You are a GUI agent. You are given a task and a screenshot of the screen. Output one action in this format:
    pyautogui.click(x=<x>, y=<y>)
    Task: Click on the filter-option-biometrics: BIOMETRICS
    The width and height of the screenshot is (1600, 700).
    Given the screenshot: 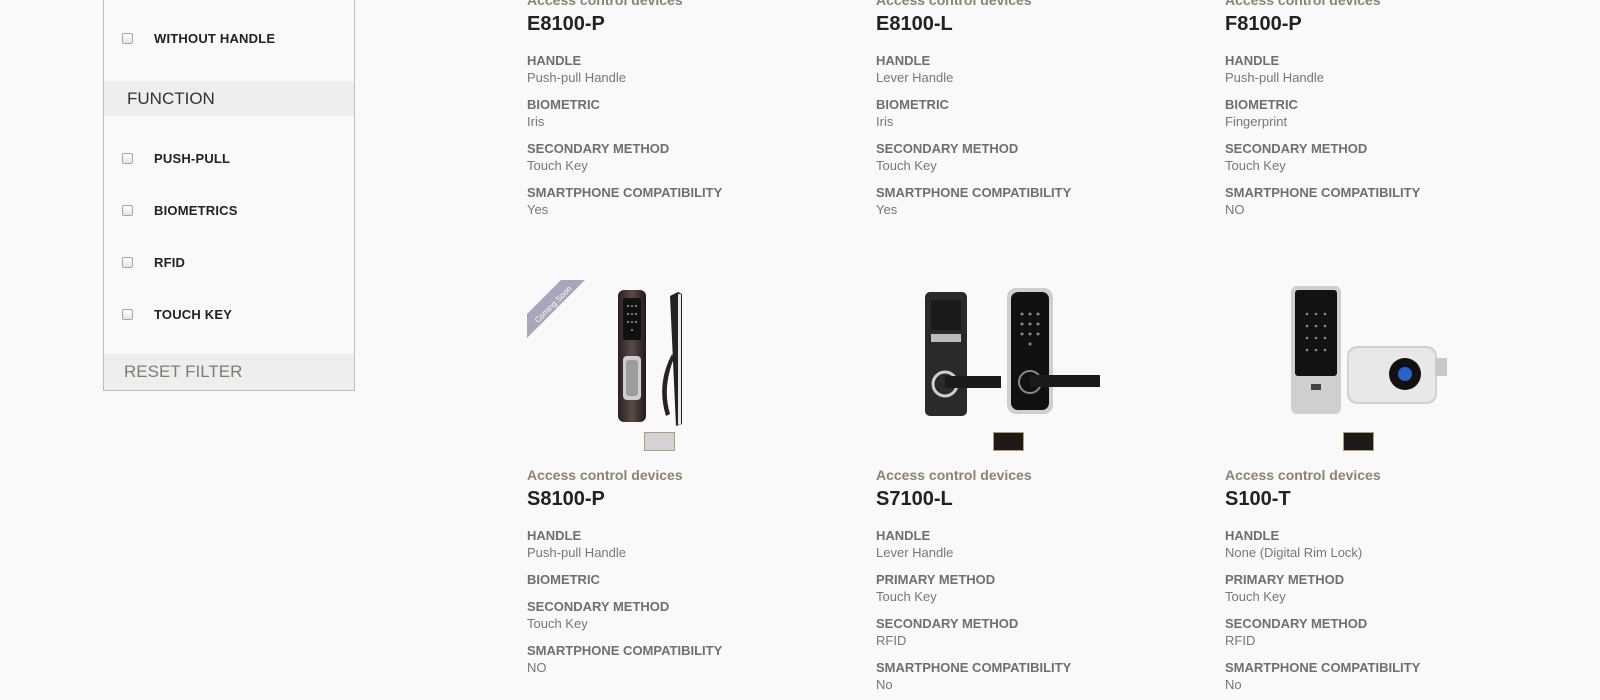 What is the action you would take?
    pyautogui.click(x=179, y=210)
    